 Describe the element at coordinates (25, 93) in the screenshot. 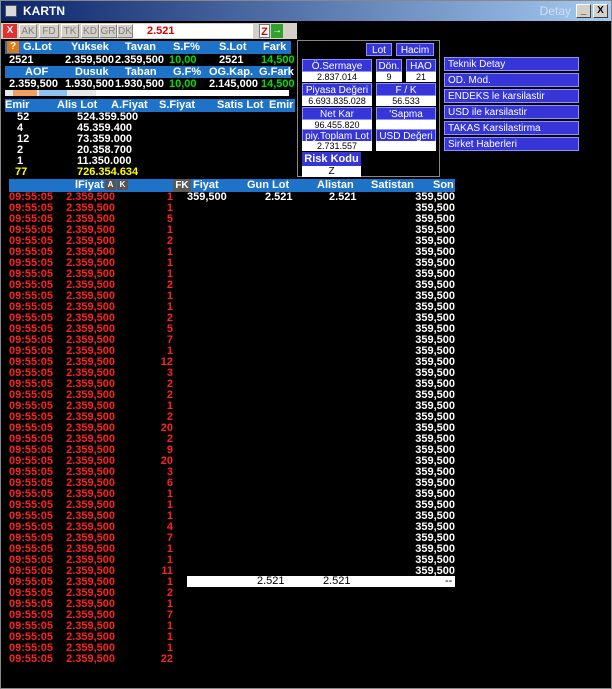

I see `progress-segment-orange` at that location.